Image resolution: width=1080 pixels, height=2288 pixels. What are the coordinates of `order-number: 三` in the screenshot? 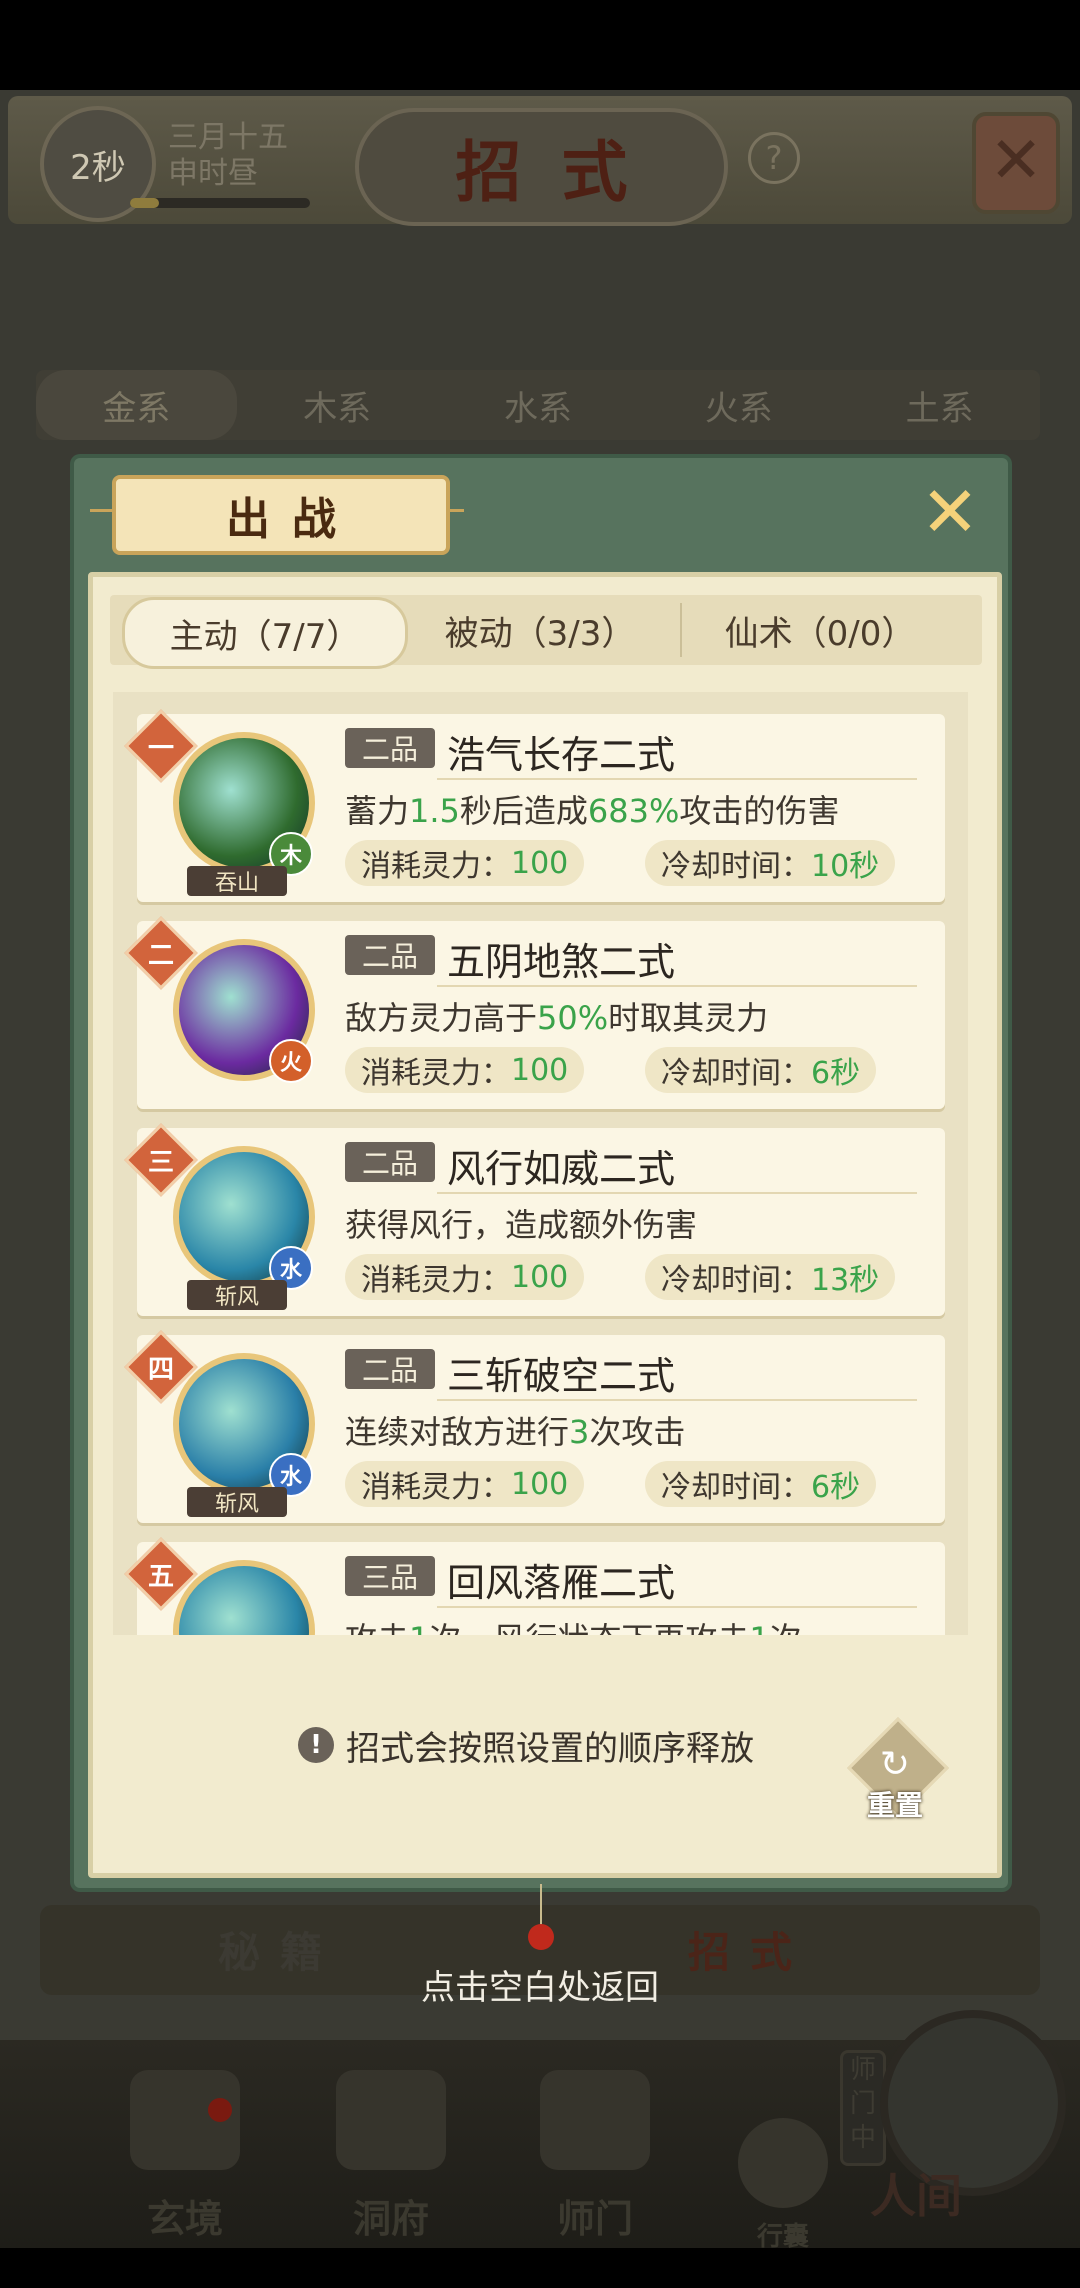 It's located at (160, 1162).